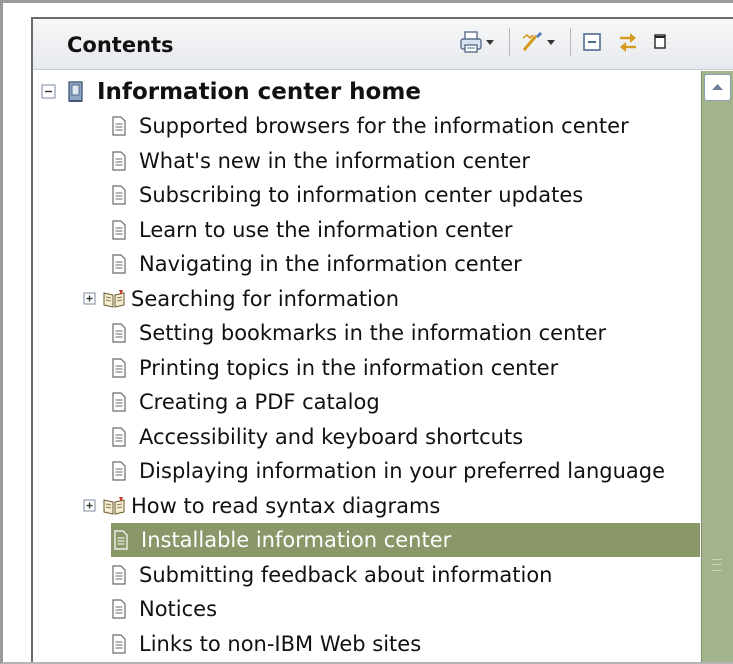 This screenshot has height=664, width=733. What do you see at coordinates (296, 540) in the screenshot?
I see `tree-item-label: Installable information center` at bounding box center [296, 540].